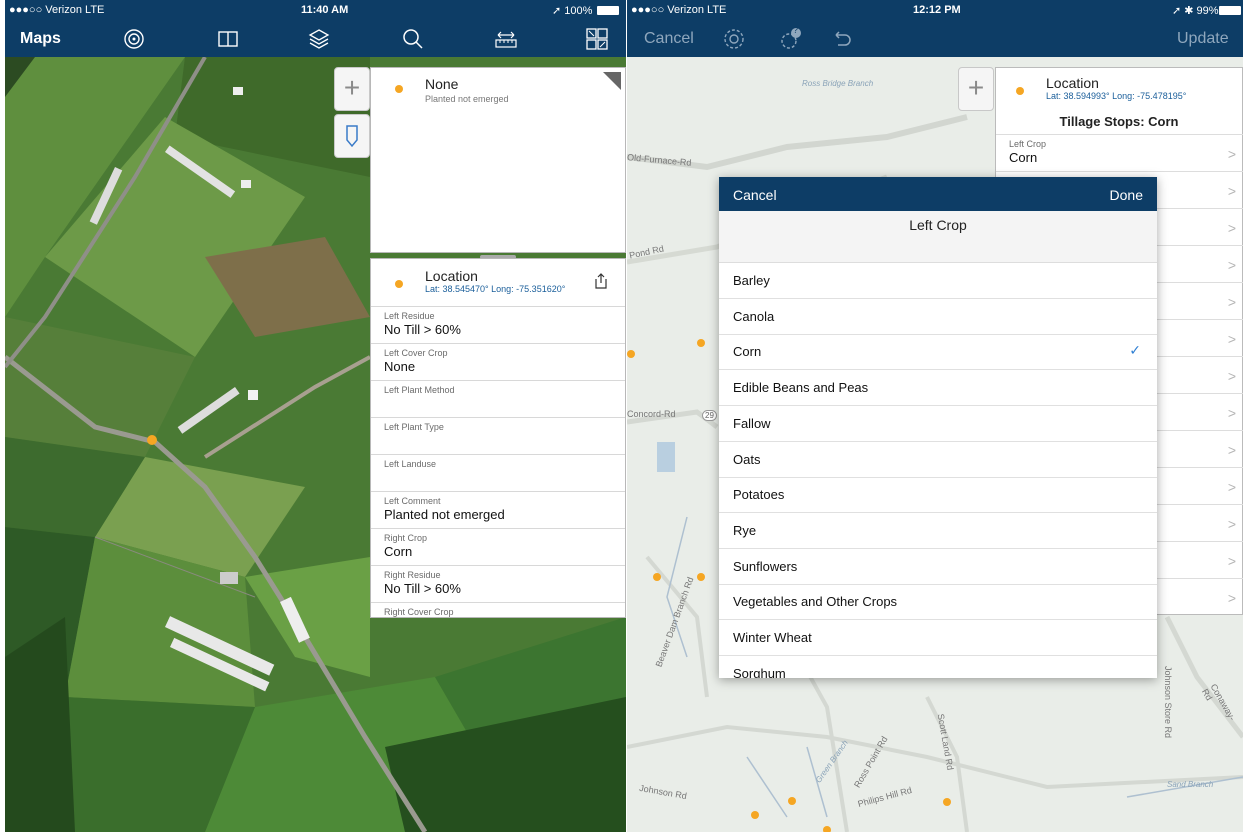 The height and width of the screenshot is (832, 1243). I want to click on map-toolbar: Maps, so click(315, 38).